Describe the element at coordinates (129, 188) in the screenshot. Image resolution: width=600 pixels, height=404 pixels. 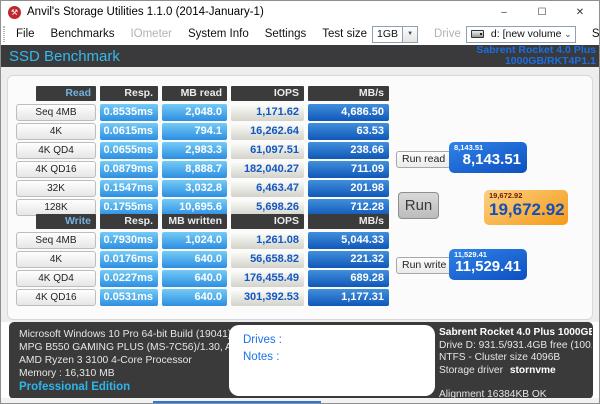
I see `resp-time-value: 0.1547ms` at that location.